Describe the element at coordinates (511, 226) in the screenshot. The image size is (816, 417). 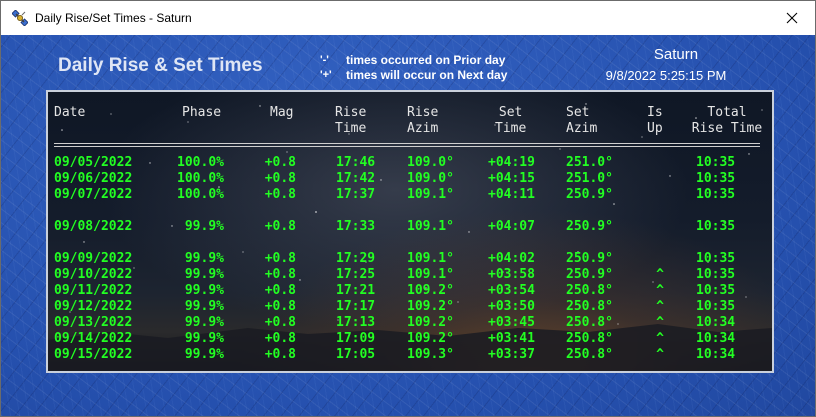
I see `cell-set-time: +04:07` at that location.